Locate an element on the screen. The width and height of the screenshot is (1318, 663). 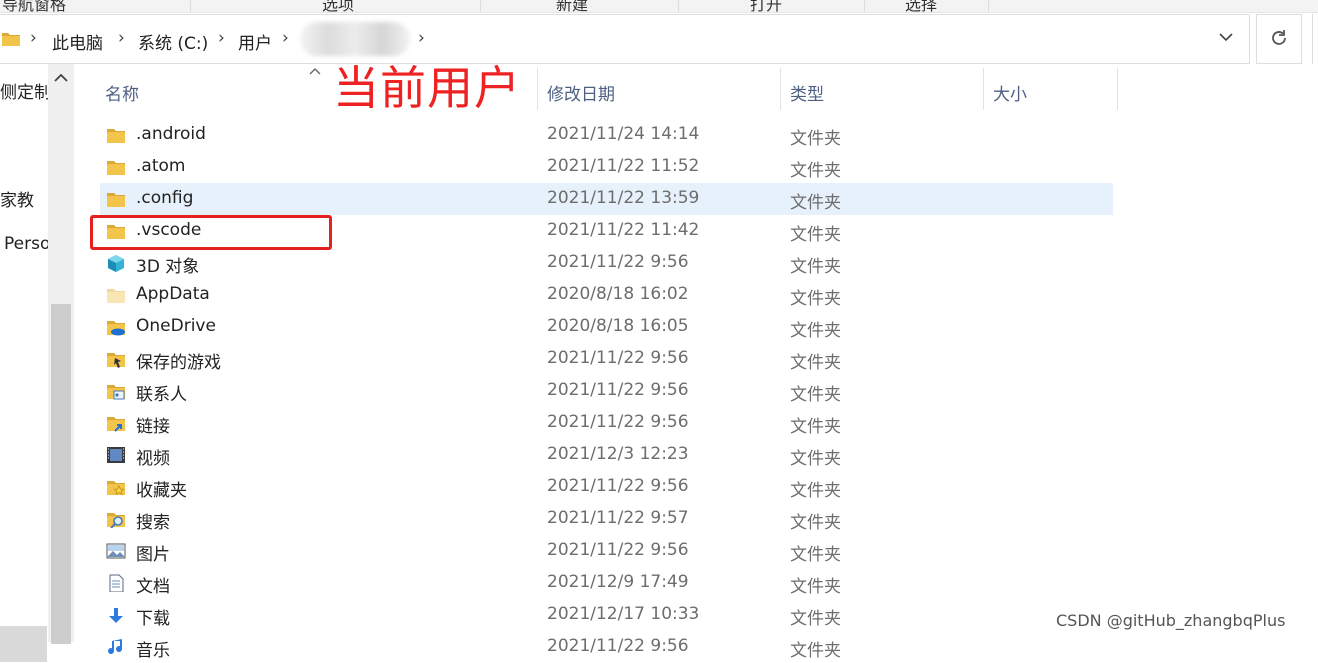
table-row: .config 2021/11/22 13:59 文件夹 is located at coordinates (606, 199).